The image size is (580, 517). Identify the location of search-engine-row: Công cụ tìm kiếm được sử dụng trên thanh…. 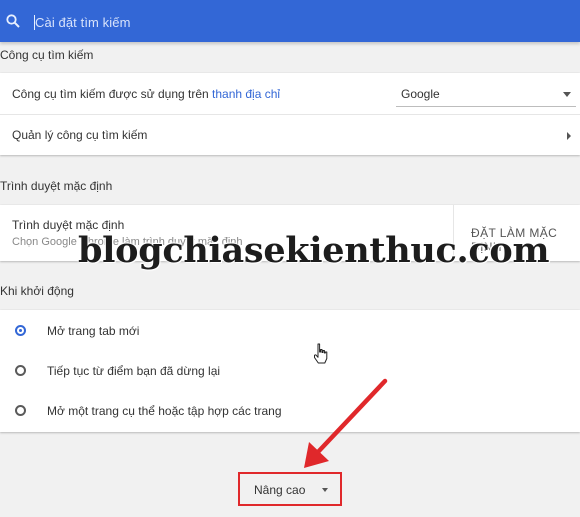
(290, 93).